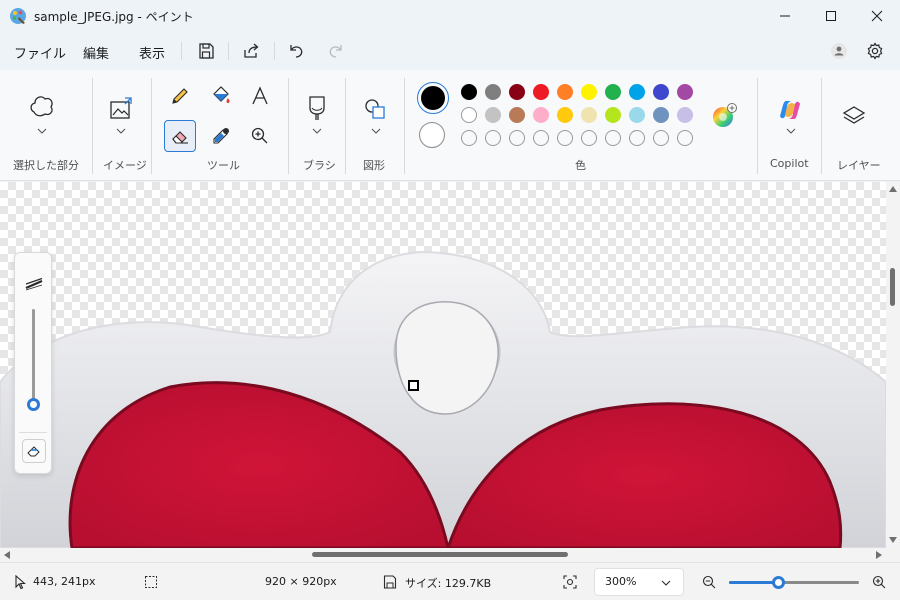 This screenshot has height=600, width=900. Describe the element at coordinates (893, 189) in the screenshot. I see `scroll-up-icon` at that location.